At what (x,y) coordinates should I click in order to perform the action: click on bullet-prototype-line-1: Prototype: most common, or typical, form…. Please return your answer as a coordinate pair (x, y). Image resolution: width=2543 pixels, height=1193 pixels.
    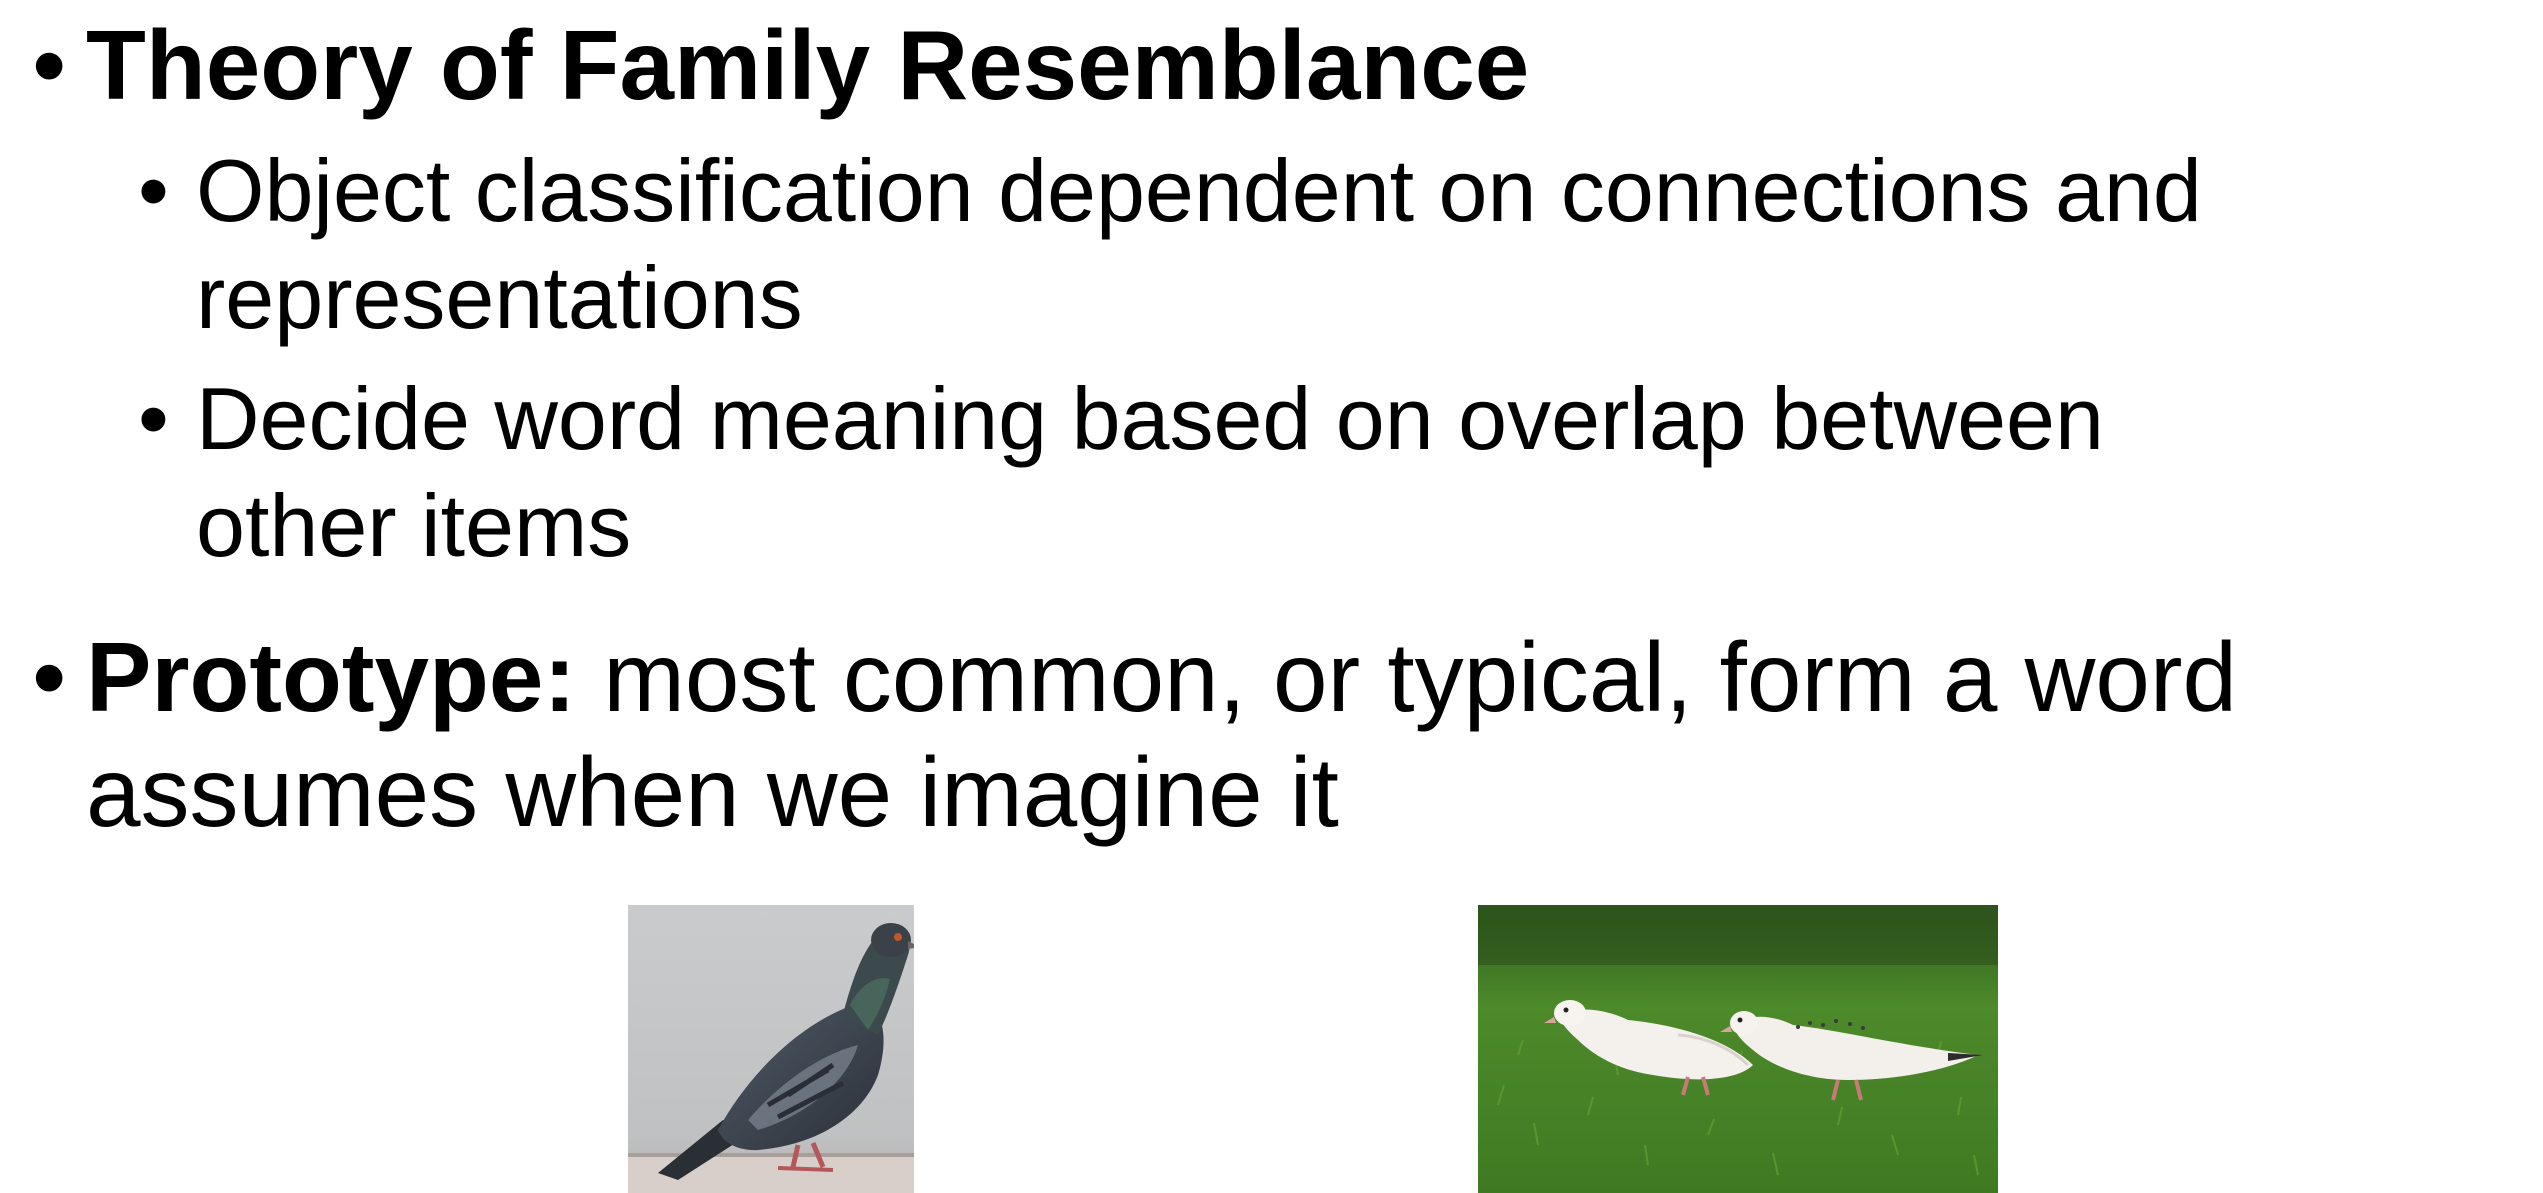
    Looking at the image, I should click on (1161, 677).